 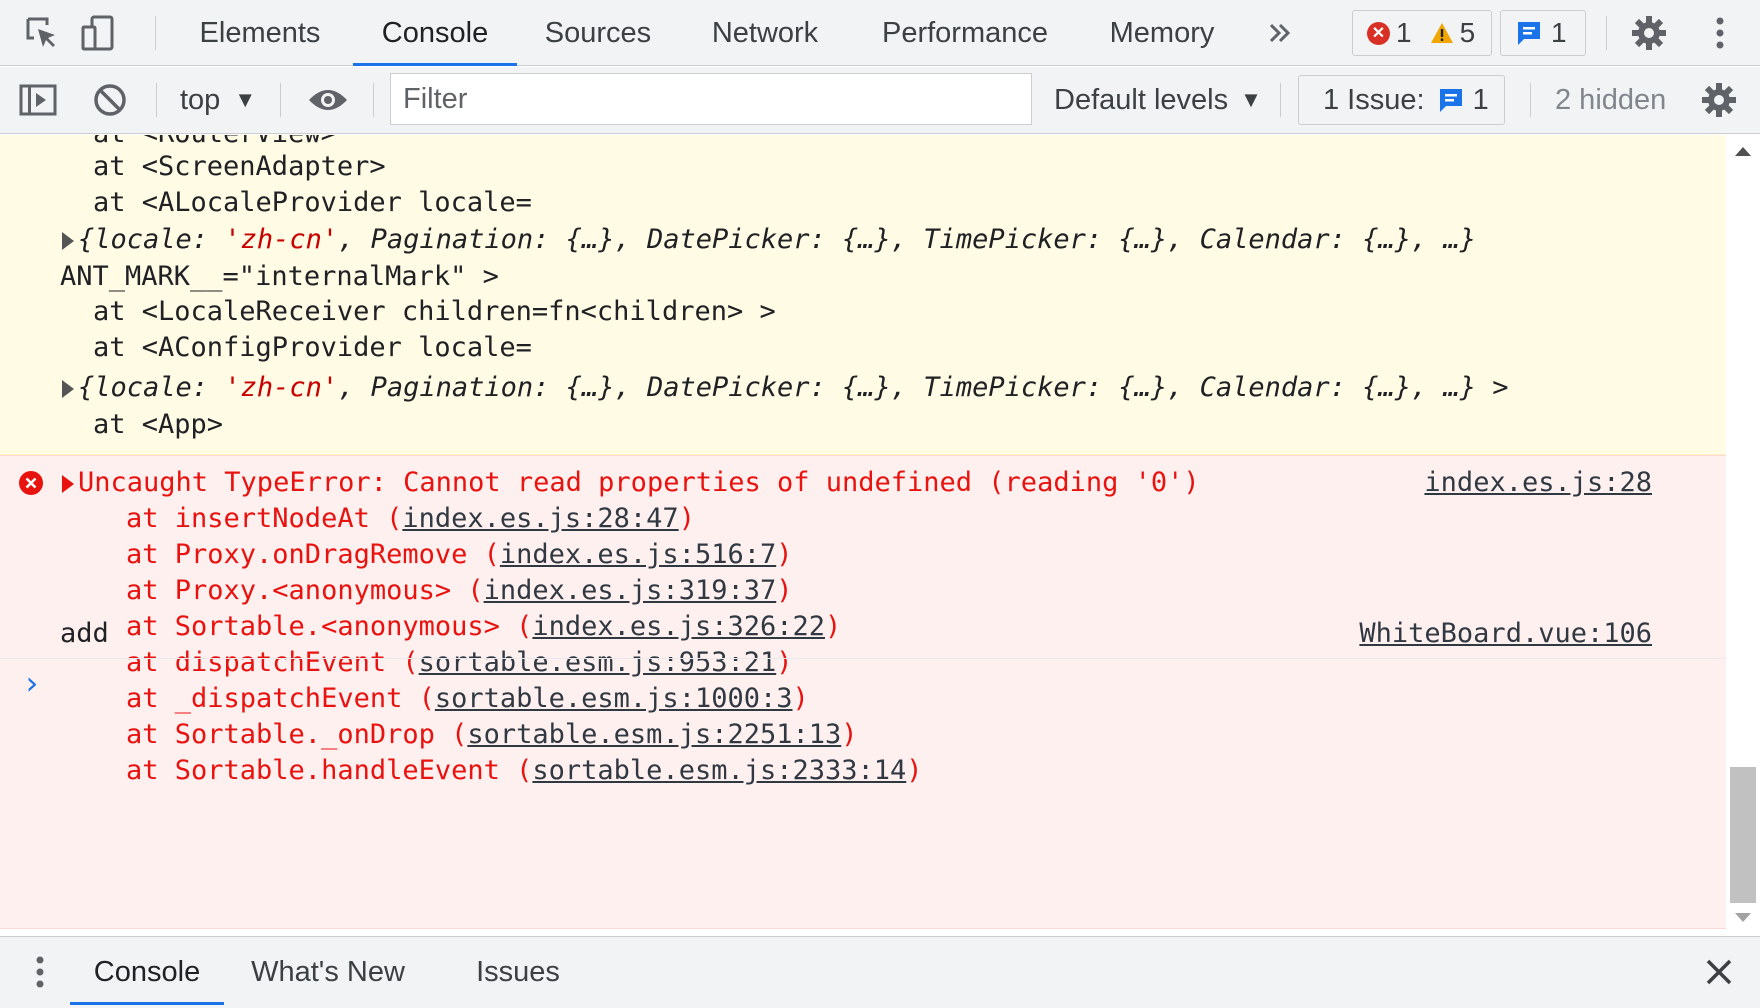 I want to click on tab-elements: Elements, so click(x=260, y=33).